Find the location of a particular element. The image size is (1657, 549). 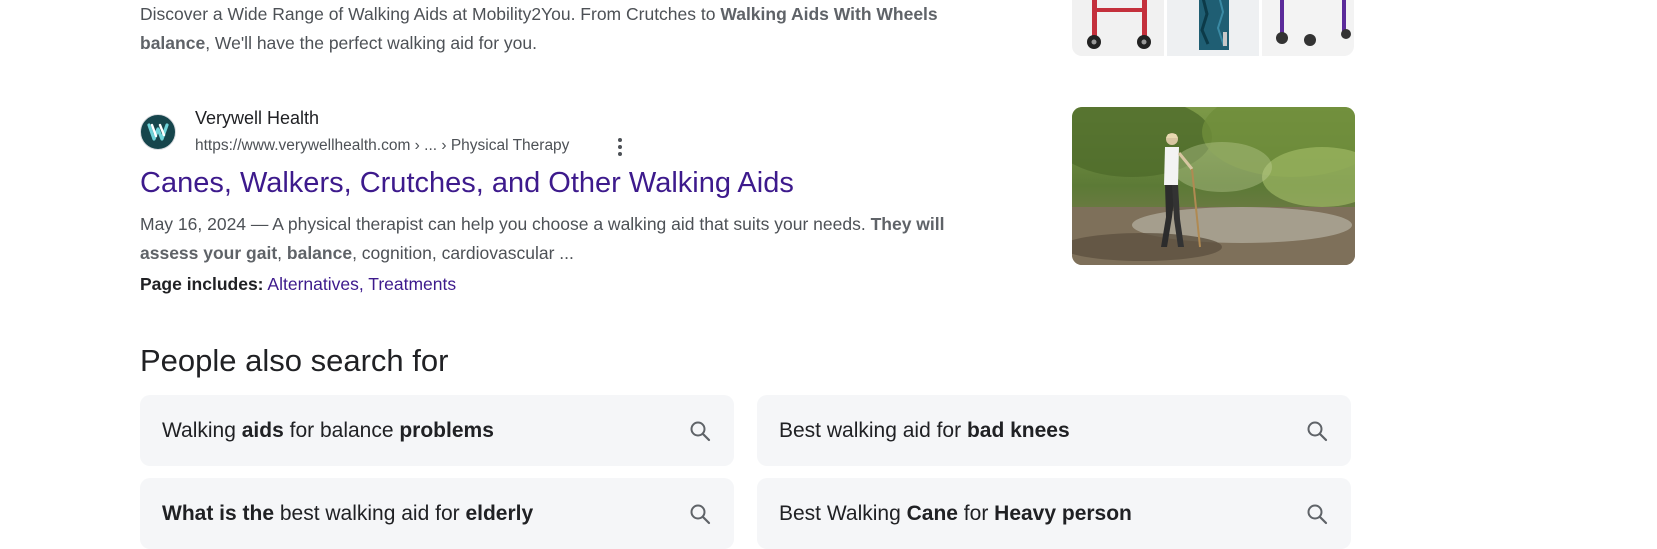

cane-thumbnail-blue is located at coordinates (1213, 28).